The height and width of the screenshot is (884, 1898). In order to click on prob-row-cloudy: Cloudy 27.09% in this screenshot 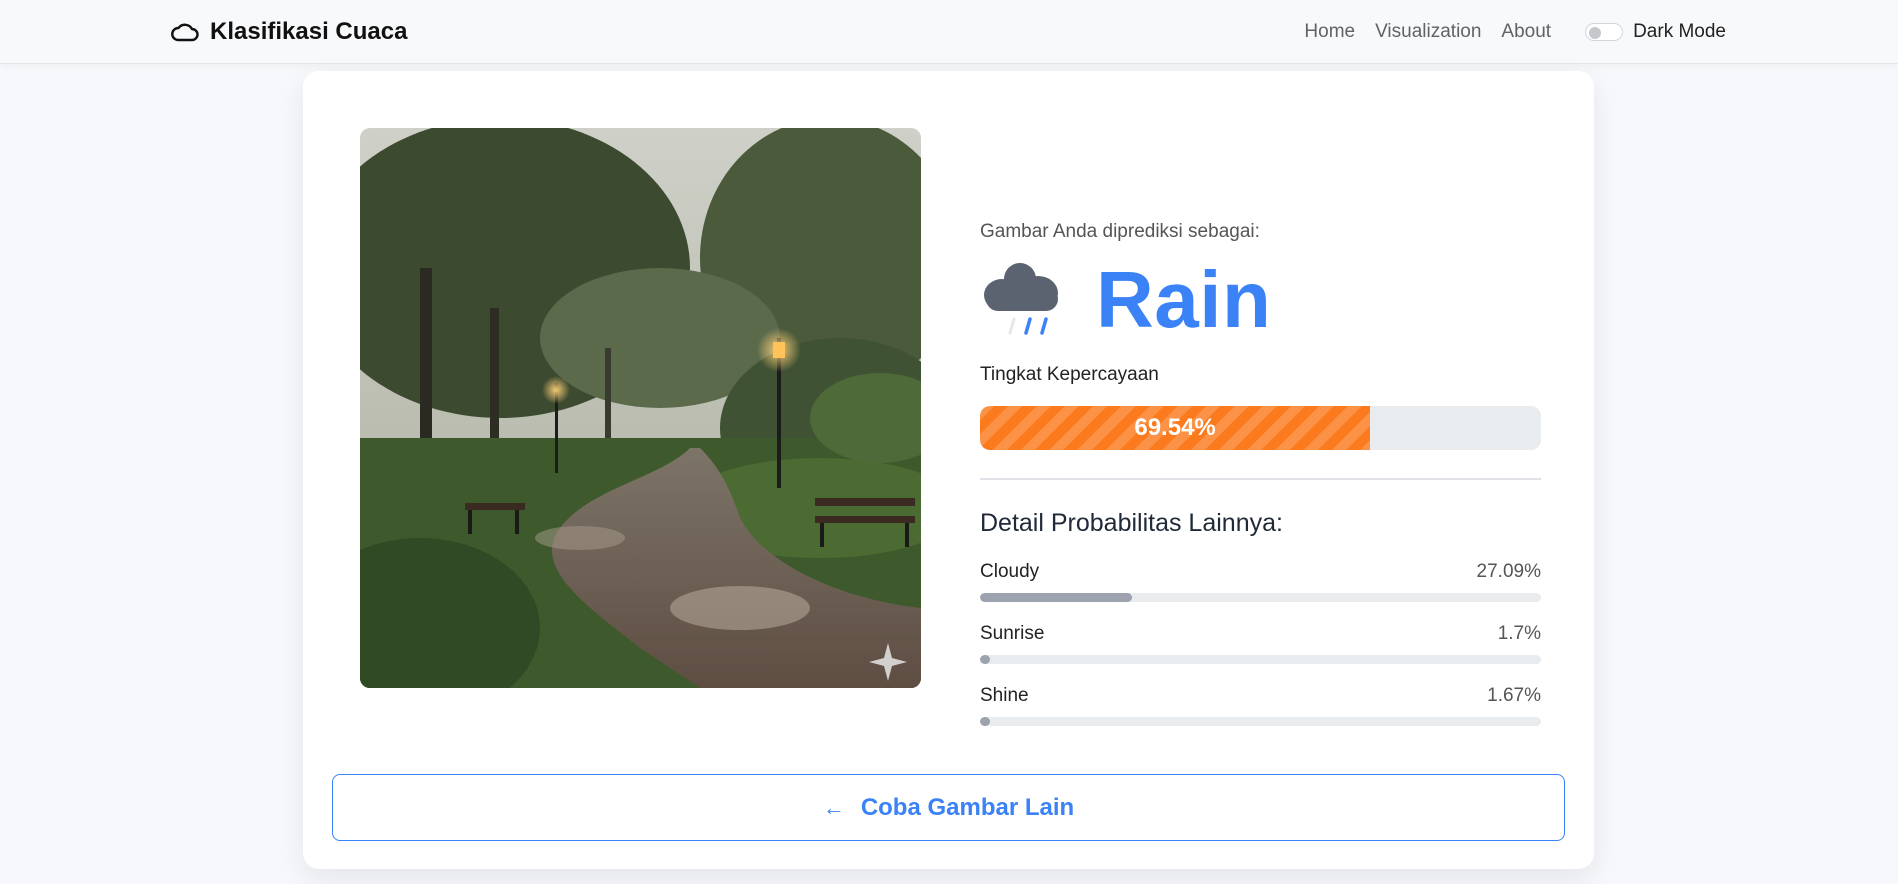, I will do `click(1260, 581)`.